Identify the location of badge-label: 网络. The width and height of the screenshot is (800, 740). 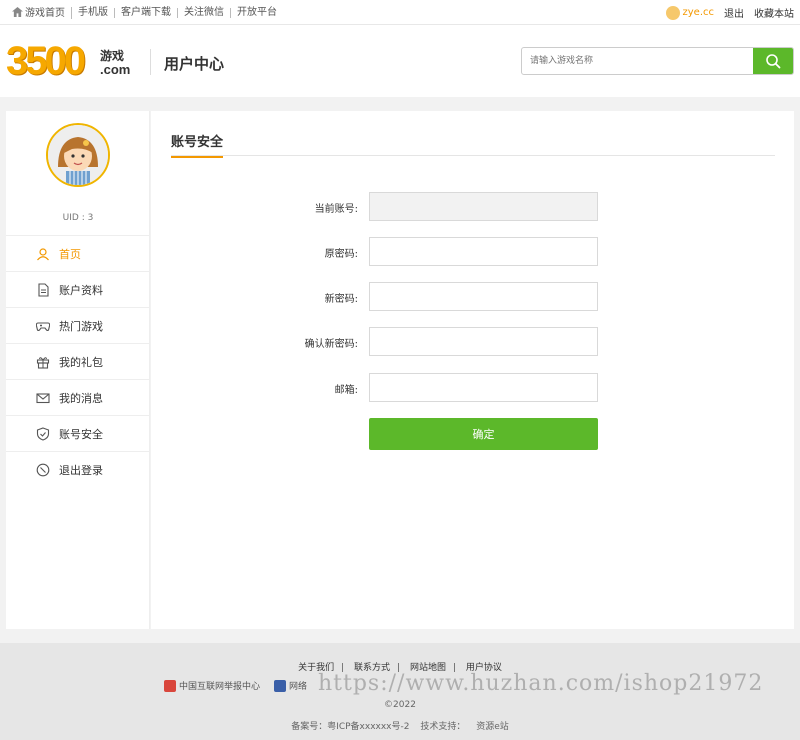
(298, 687).